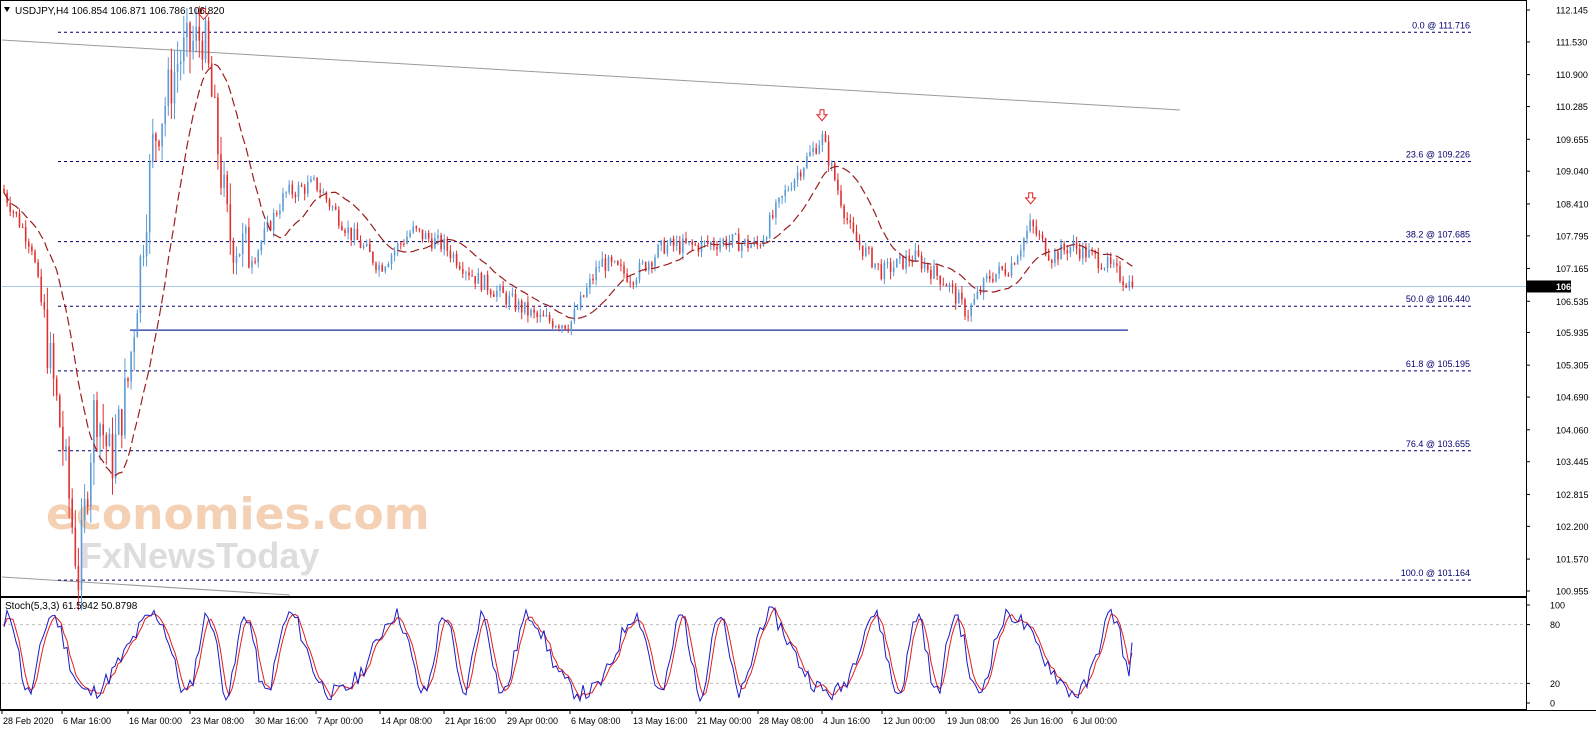  I want to click on symbol-menu-icon, so click(7, 9).